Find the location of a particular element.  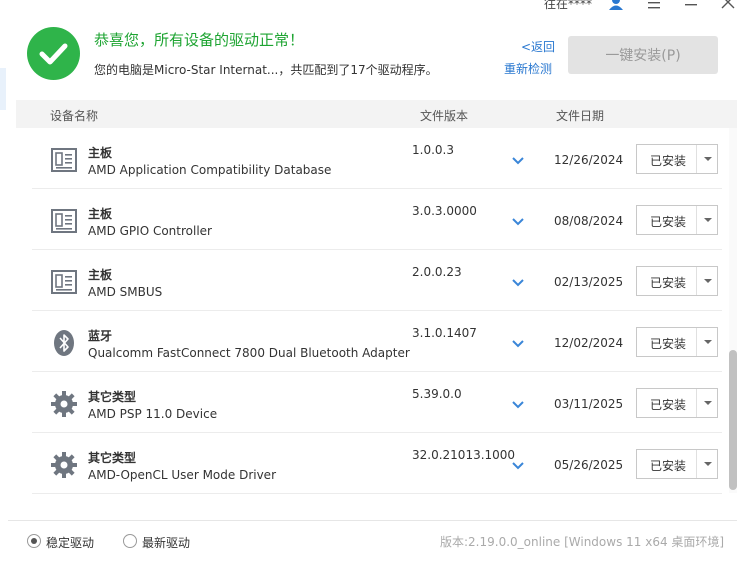

host-sidebar-strip is located at coordinates (3, 89).